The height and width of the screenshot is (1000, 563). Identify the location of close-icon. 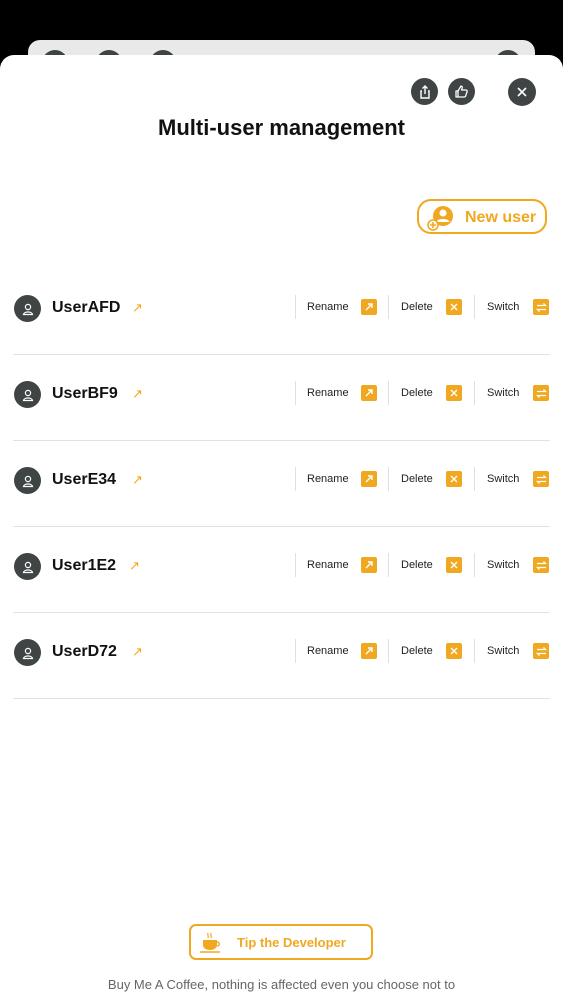
(522, 92).